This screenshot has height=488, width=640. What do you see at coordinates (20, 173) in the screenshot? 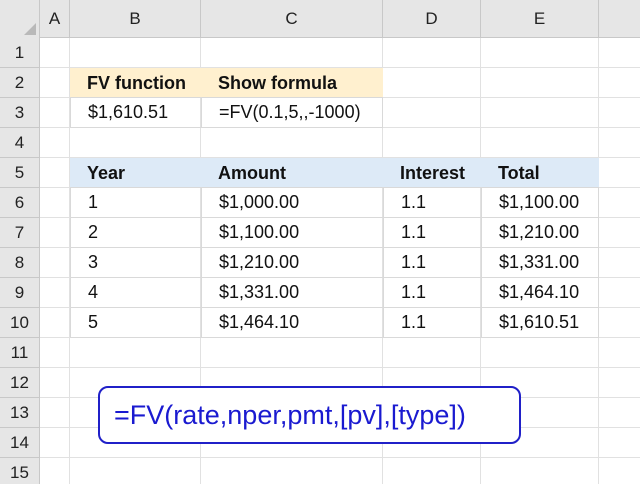
I see `row-header-5: 5` at bounding box center [20, 173].